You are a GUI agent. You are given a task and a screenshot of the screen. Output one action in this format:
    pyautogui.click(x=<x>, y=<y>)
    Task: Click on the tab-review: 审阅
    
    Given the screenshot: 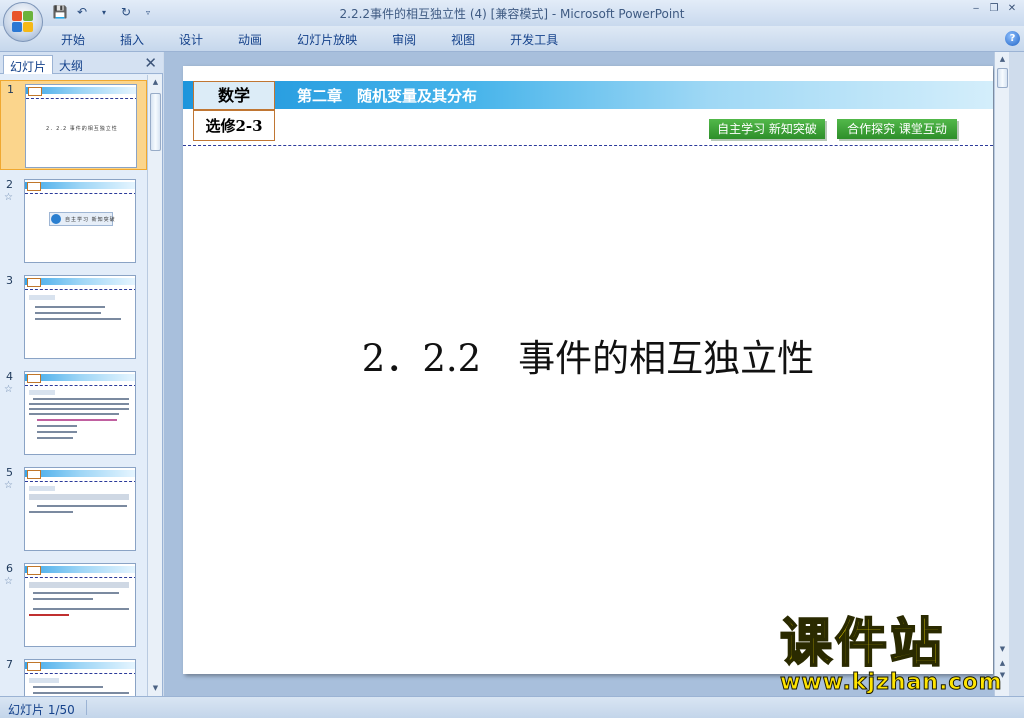 What is the action you would take?
    pyautogui.click(x=404, y=39)
    